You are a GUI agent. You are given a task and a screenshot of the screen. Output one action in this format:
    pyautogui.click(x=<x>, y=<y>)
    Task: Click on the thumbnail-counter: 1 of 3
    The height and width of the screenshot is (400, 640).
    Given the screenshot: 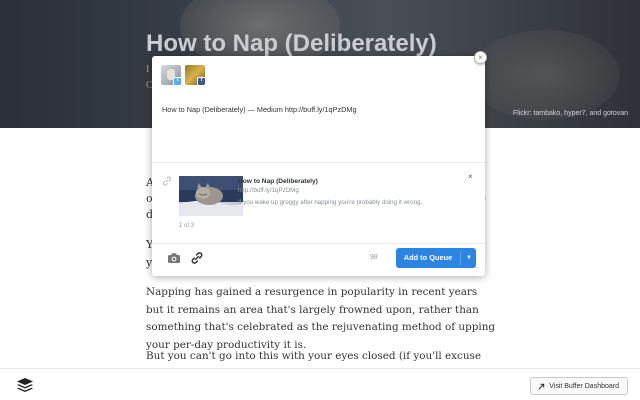 What is the action you would take?
    pyautogui.click(x=187, y=226)
    